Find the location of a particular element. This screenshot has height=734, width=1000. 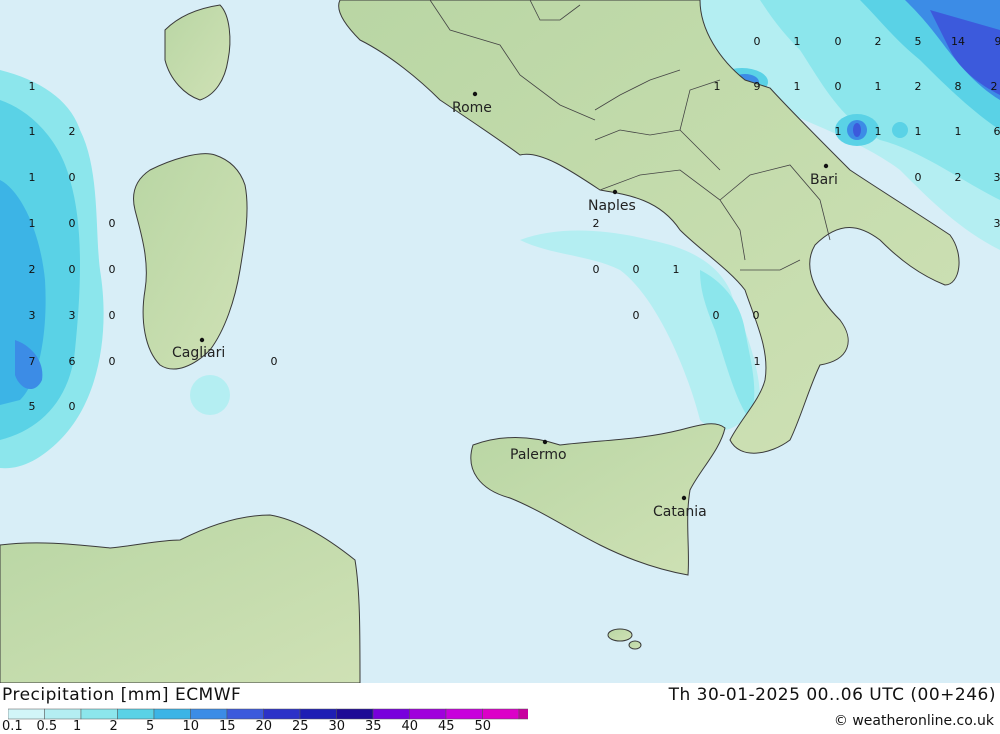

city-marker-bari is located at coordinates (826, 166).